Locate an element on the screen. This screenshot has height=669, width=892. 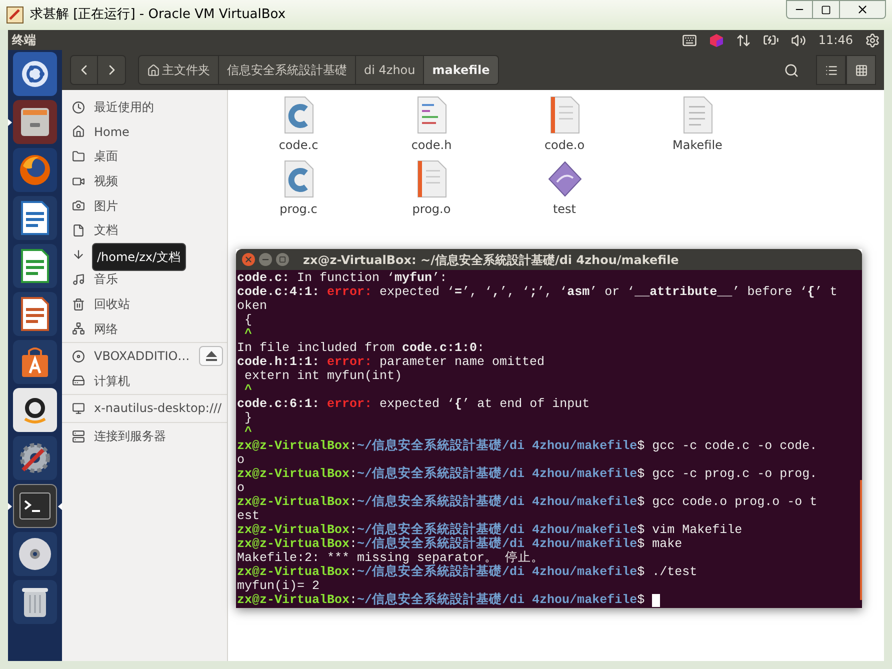
terminal-line: zx@z-VirtualBox:~/信息安全系統設計基礎/di 4zhou/makefile$ is located at coordinates (549, 600).